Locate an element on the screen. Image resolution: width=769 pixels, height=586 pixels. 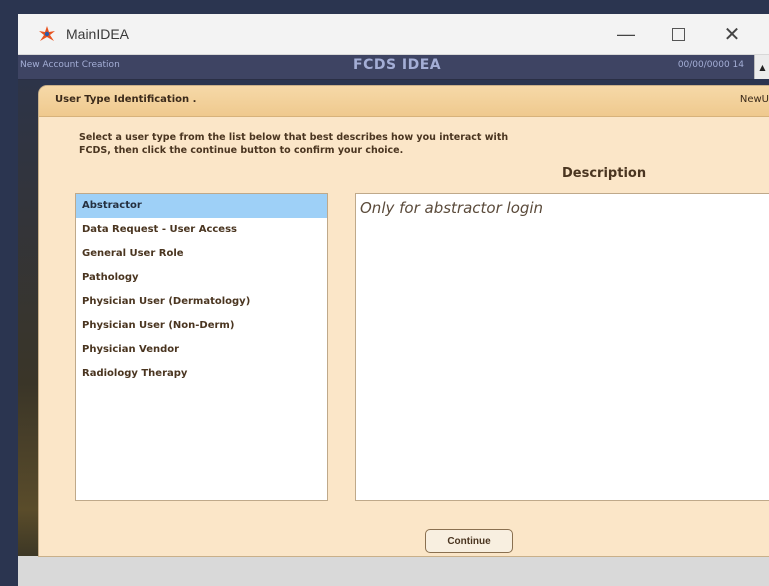
minimize-button: — is located at coordinates (626, 34).